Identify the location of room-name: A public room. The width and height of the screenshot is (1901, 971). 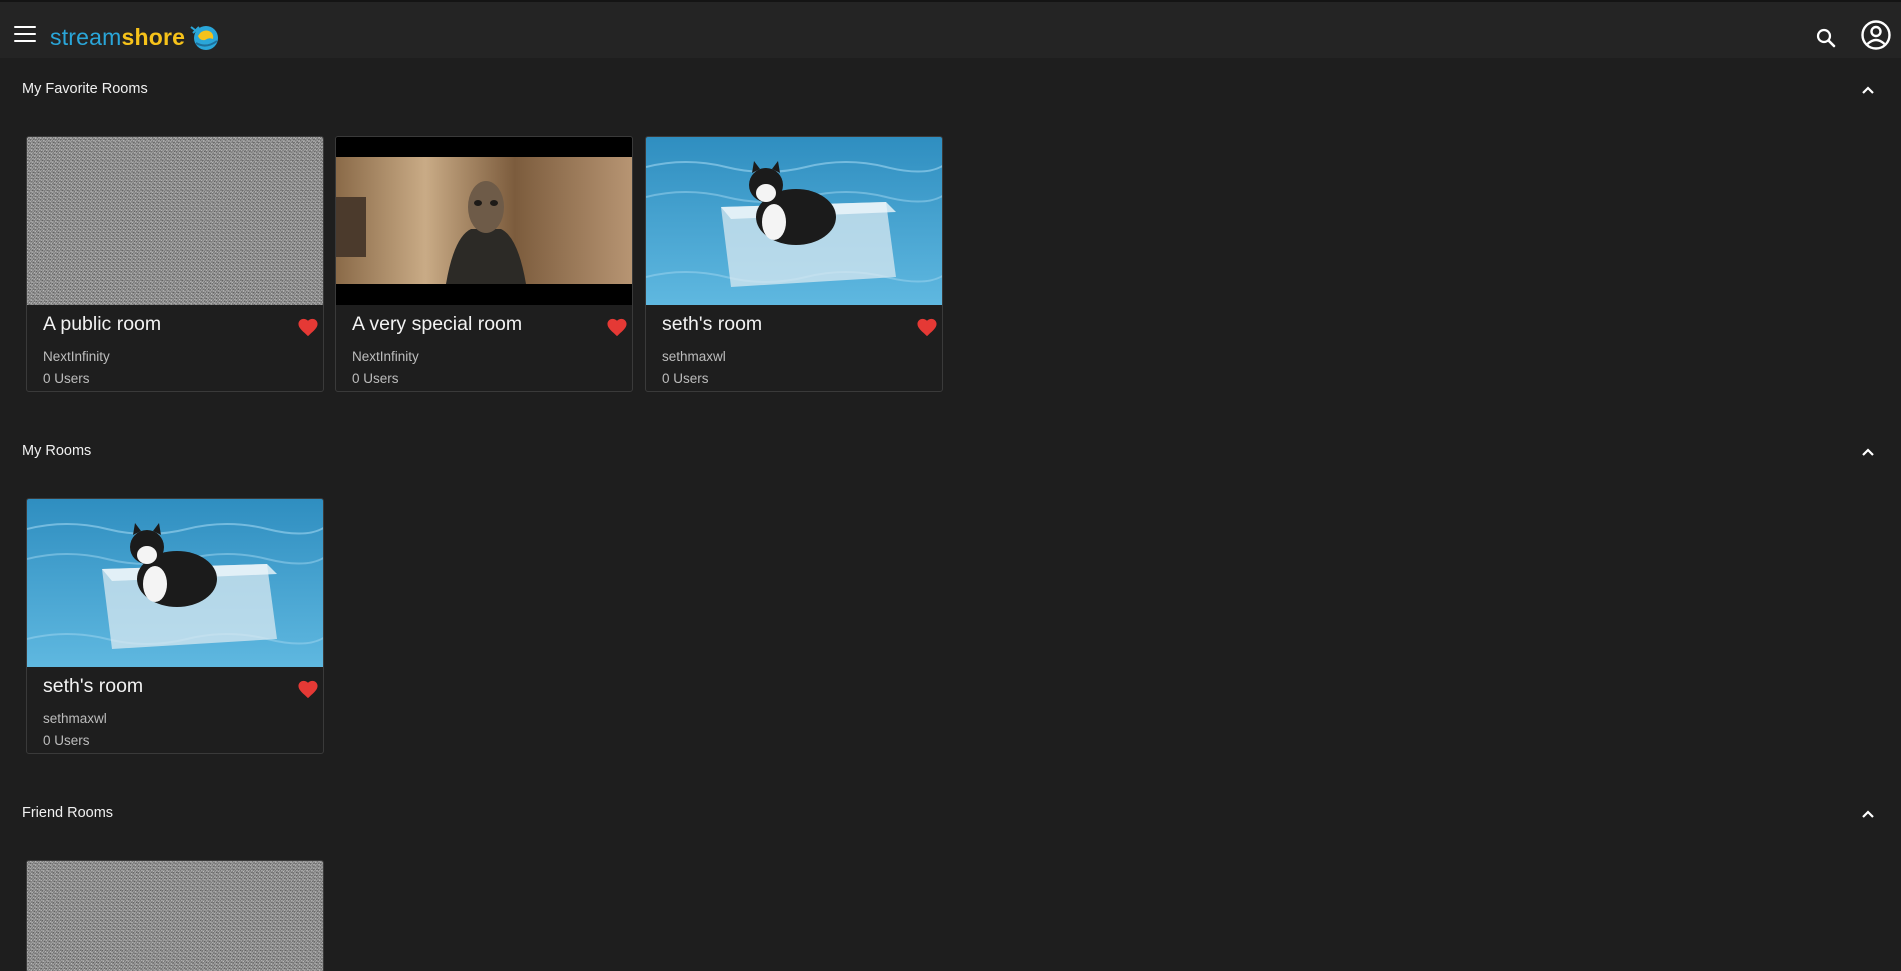
(102, 324).